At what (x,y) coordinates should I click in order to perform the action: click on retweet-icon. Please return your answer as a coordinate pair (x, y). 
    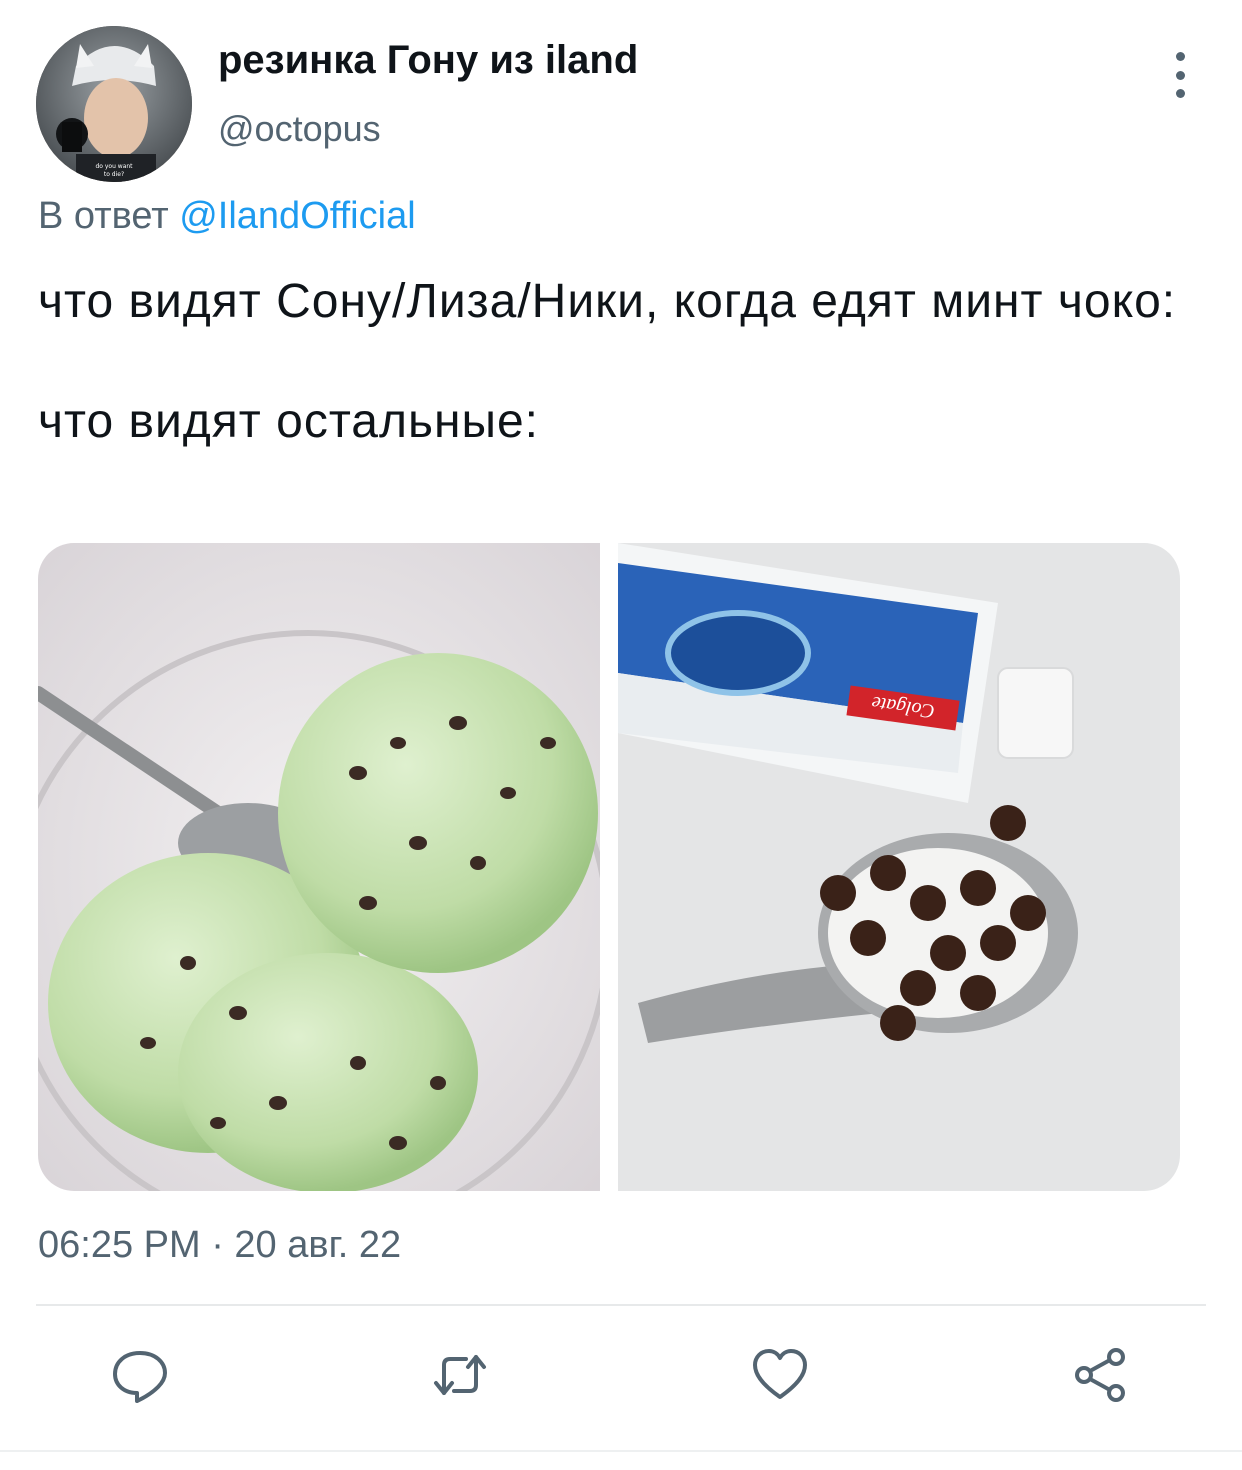
    Looking at the image, I should click on (460, 1375).